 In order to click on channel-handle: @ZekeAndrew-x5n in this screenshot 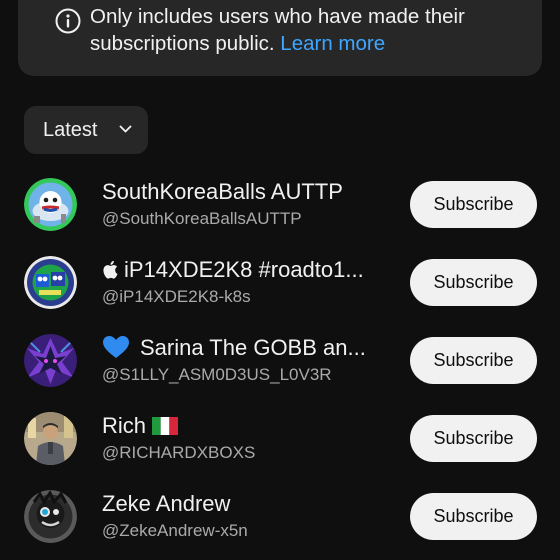, I will do `click(175, 530)`.